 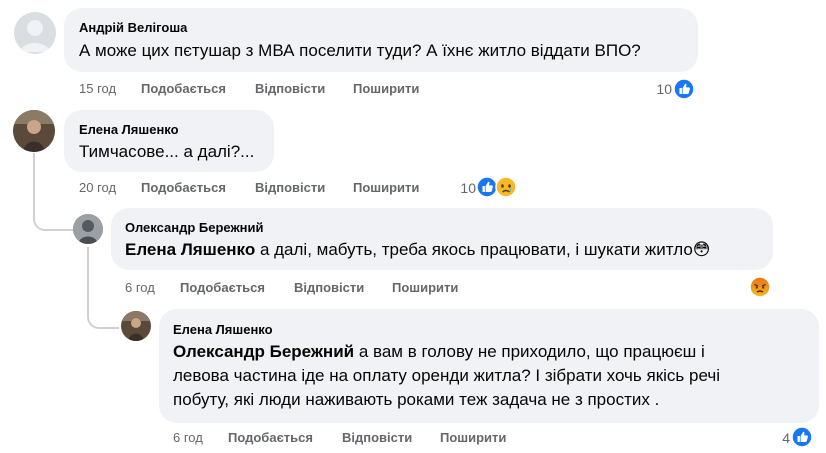 I want to click on mention-link: Елена Ляшенко, so click(x=190, y=249).